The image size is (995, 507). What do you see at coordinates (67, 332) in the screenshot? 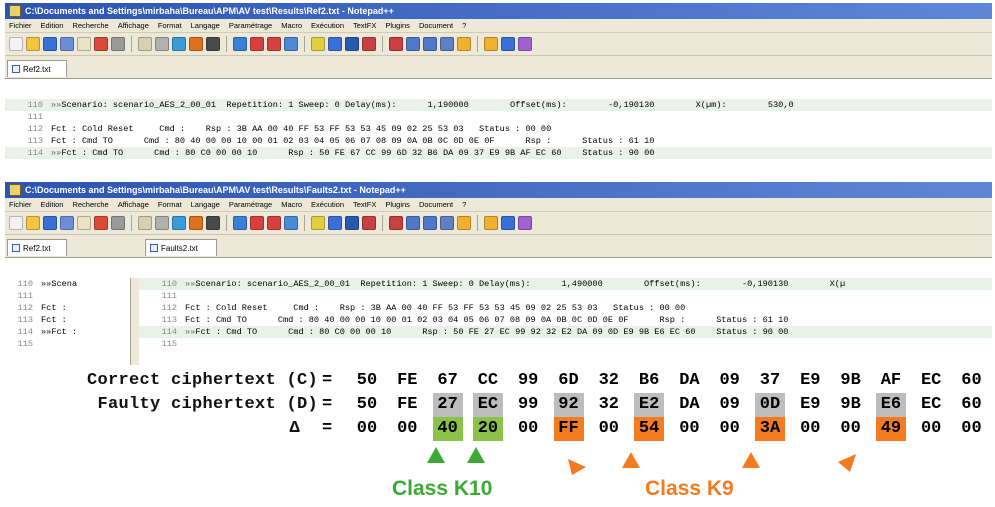
I see `editor-line: 114 »»Fct :` at bounding box center [67, 332].